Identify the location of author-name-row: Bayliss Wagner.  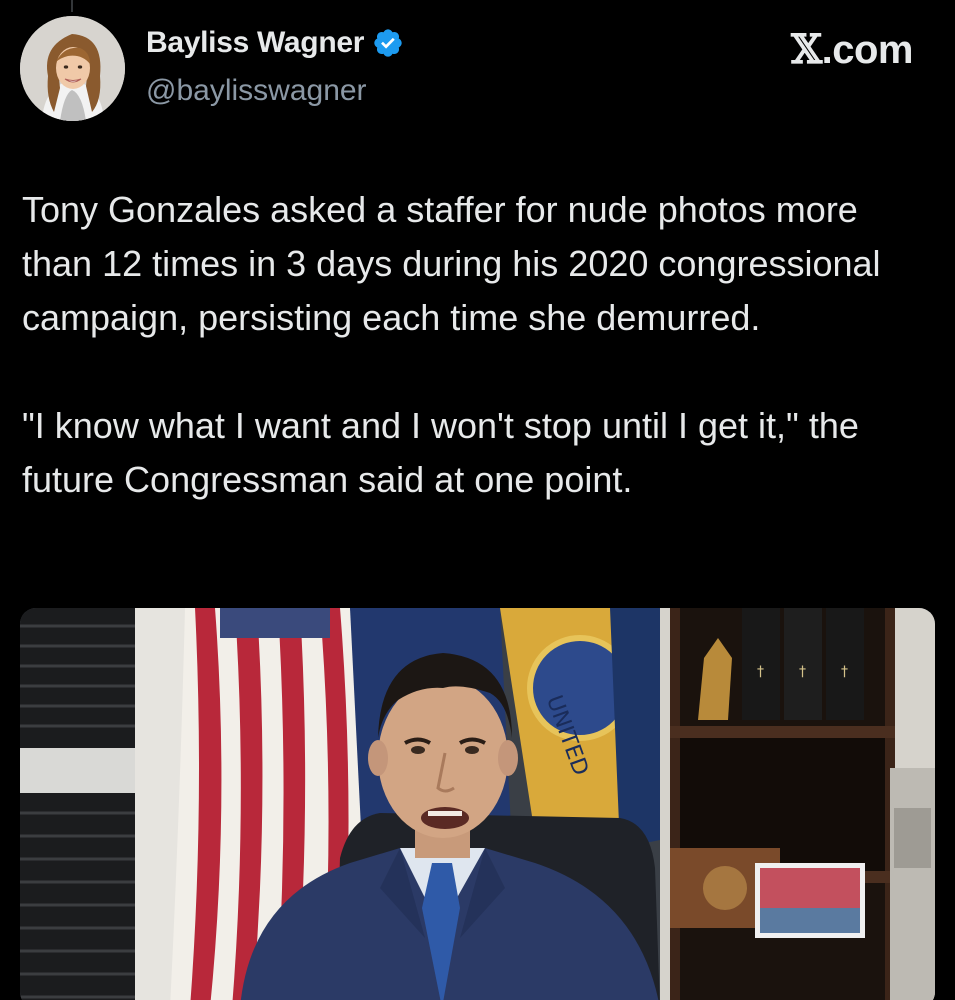
(275, 43).